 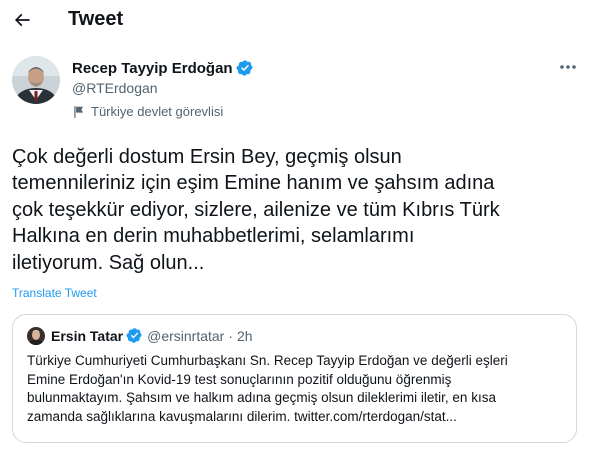 What do you see at coordinates (245, 335) in the screenshot?
I see `quoted-timestamp: 2h` at bounding box center [245, 335].